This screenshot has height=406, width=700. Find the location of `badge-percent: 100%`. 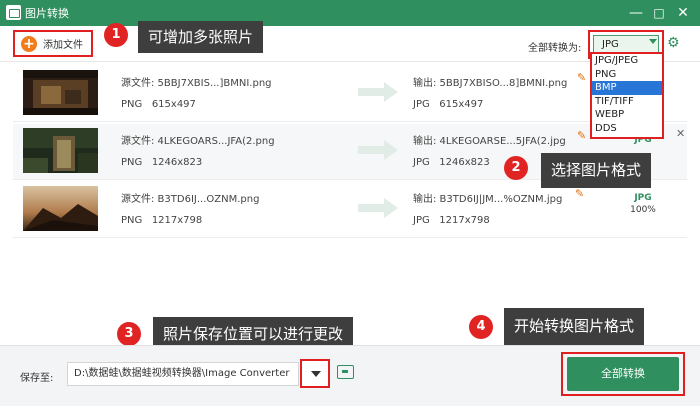

badge-percent: 100% is located at coordinates (643, 210).